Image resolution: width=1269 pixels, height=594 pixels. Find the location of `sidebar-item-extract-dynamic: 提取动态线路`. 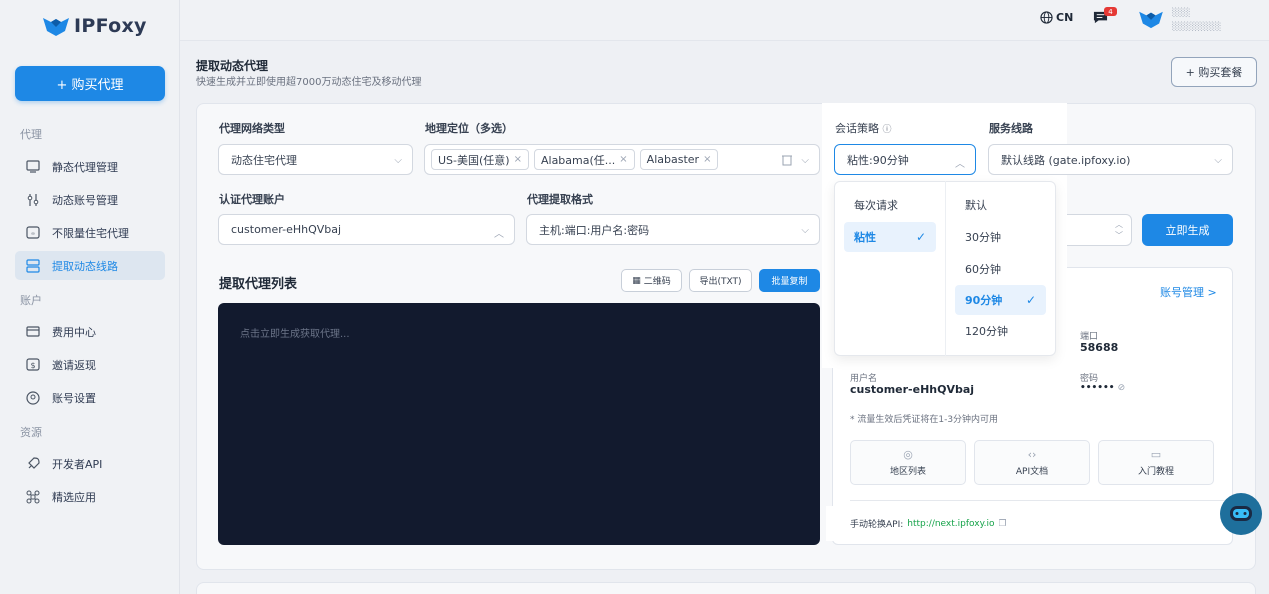

sidebar-item-extract-dynamic: 提取动态线路 is located at coordinates (90, 265).